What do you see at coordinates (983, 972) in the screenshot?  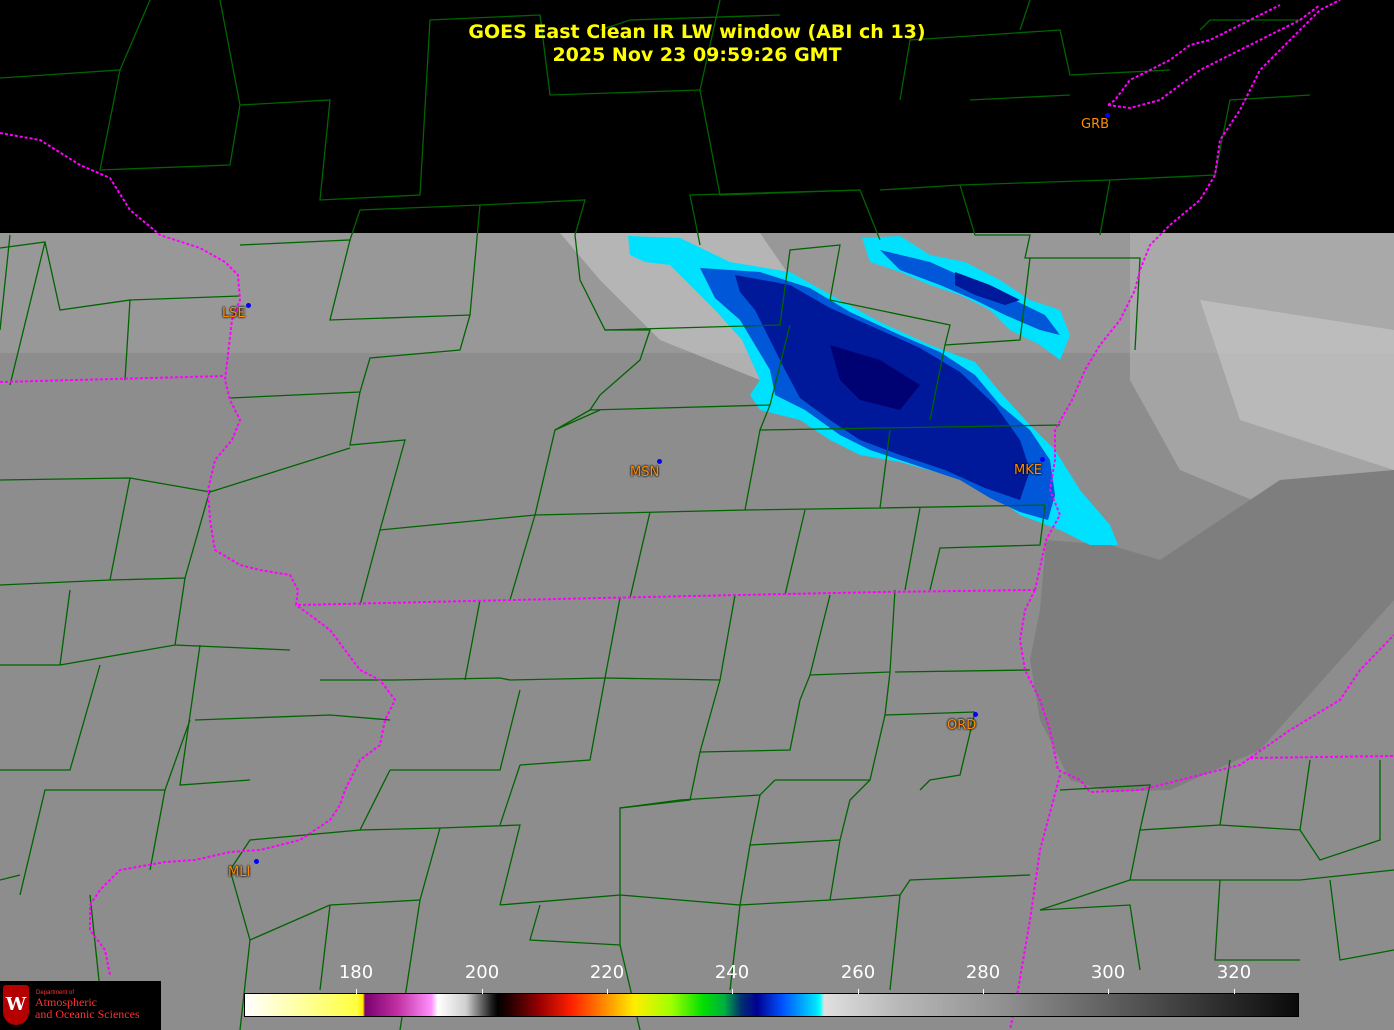 I see `colorbar-tick-label: 280` at bounding box center [983, 972].